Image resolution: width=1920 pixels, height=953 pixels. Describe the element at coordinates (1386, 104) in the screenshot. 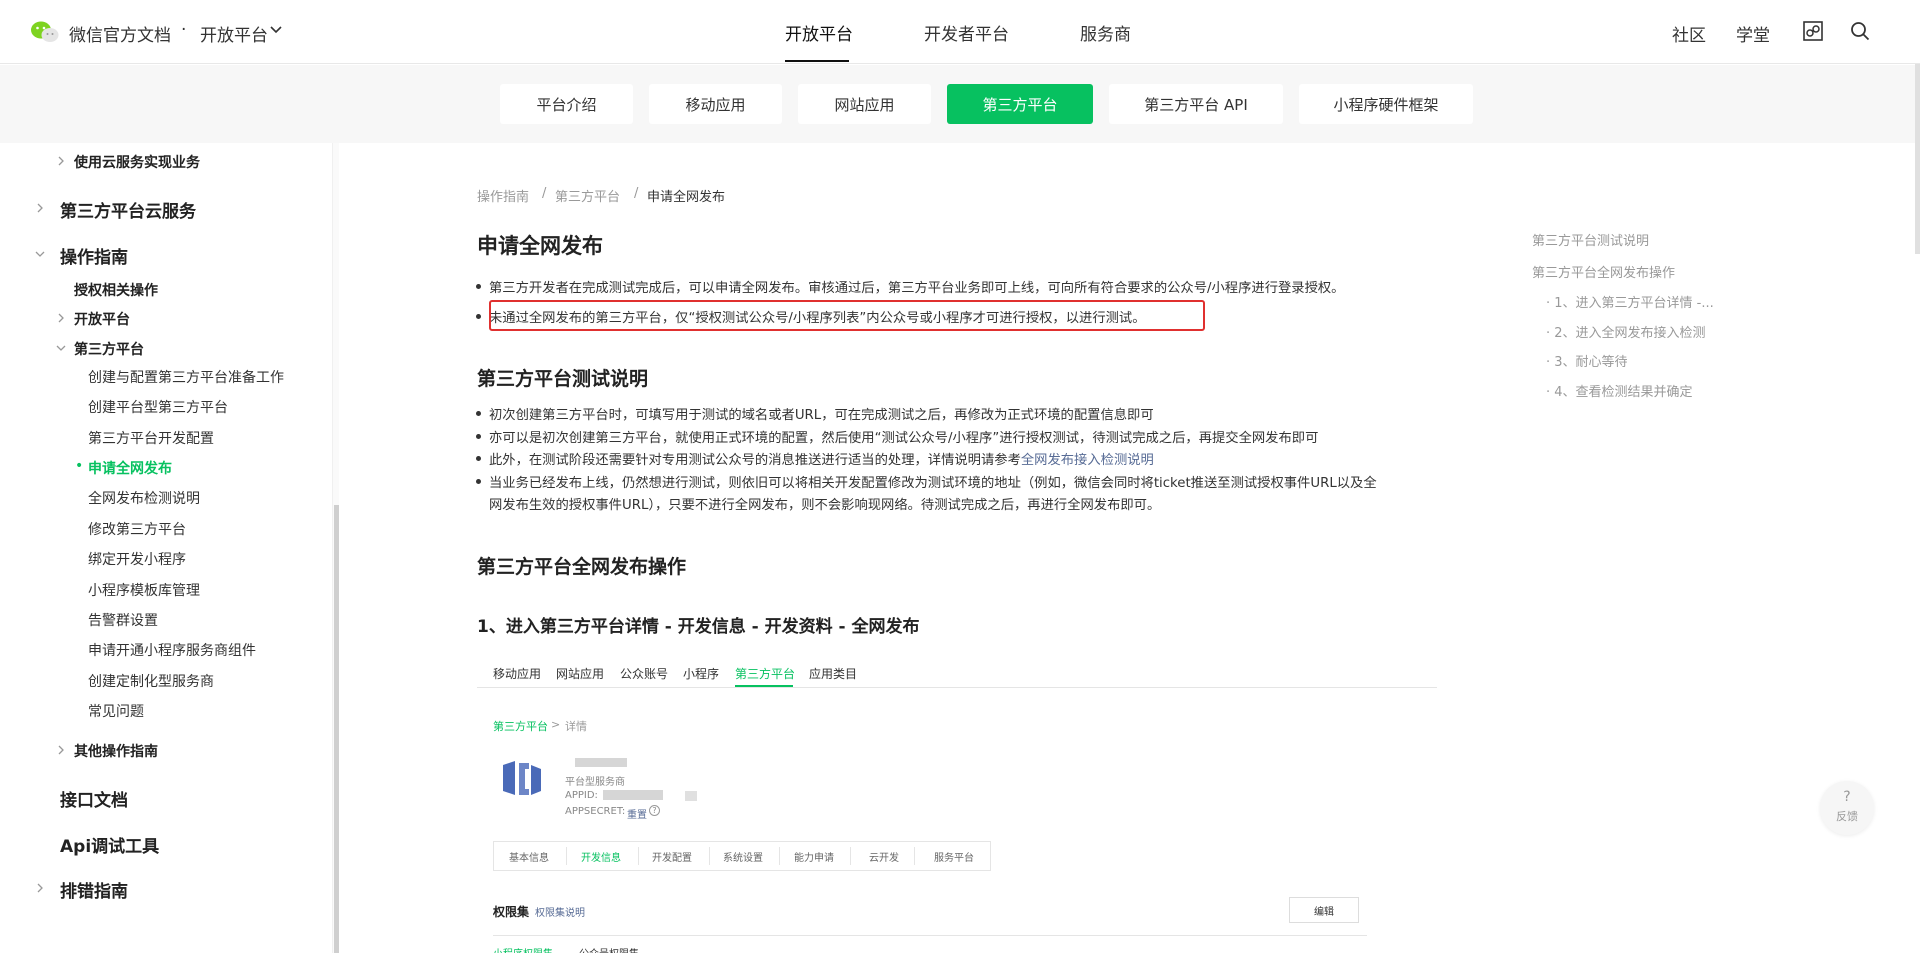

I see `subnav-miniprogram-hardware: 小程序硬件框架` at that location.